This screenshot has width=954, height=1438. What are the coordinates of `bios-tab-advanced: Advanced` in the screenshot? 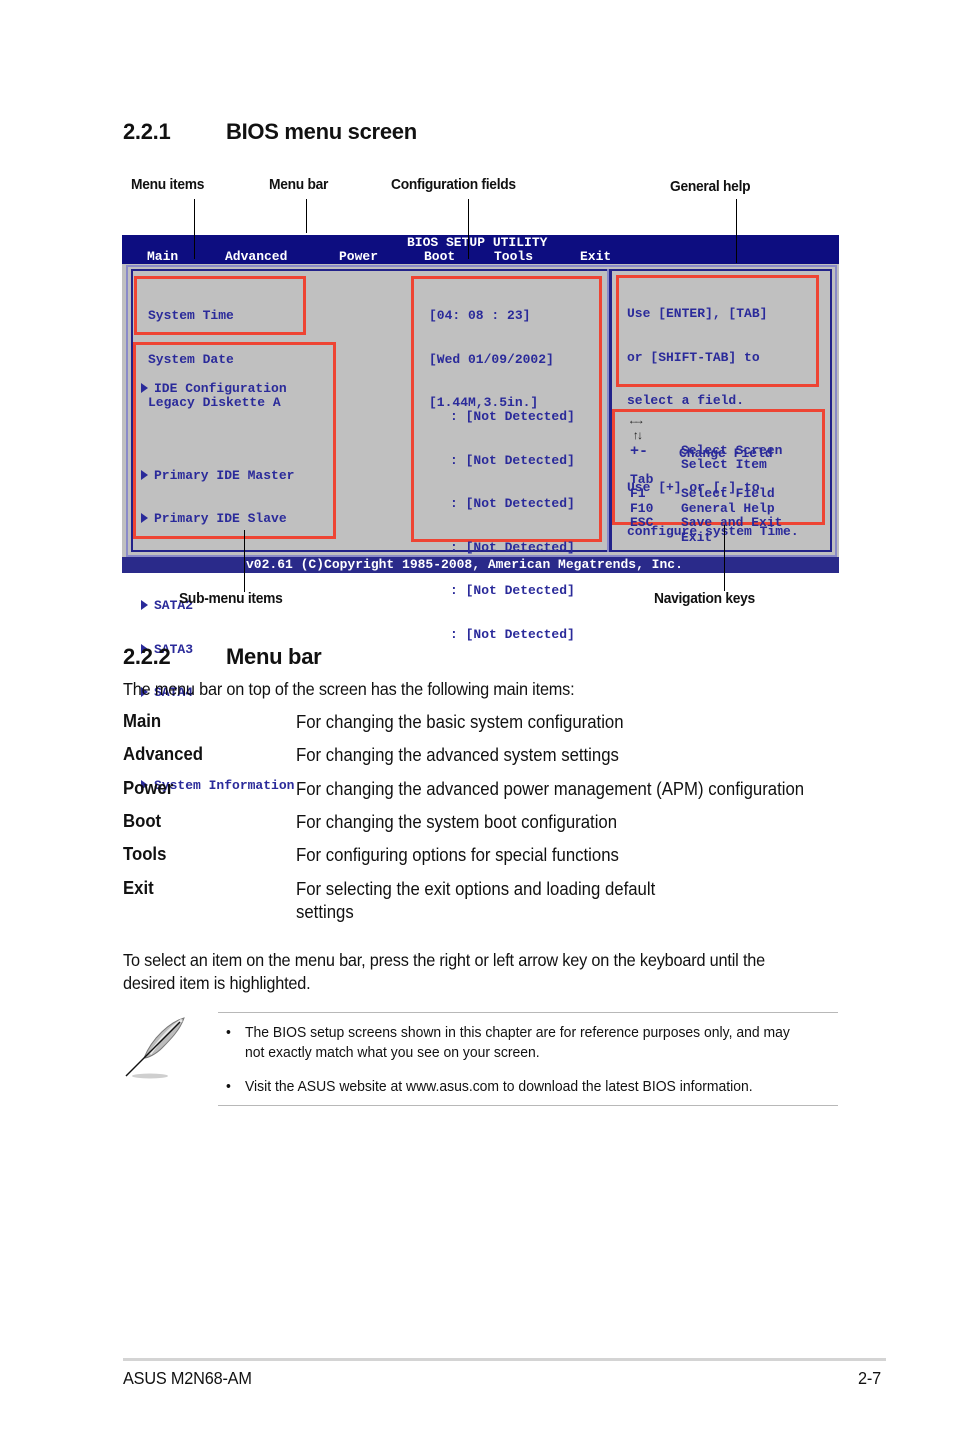 It's located at (256, 257).